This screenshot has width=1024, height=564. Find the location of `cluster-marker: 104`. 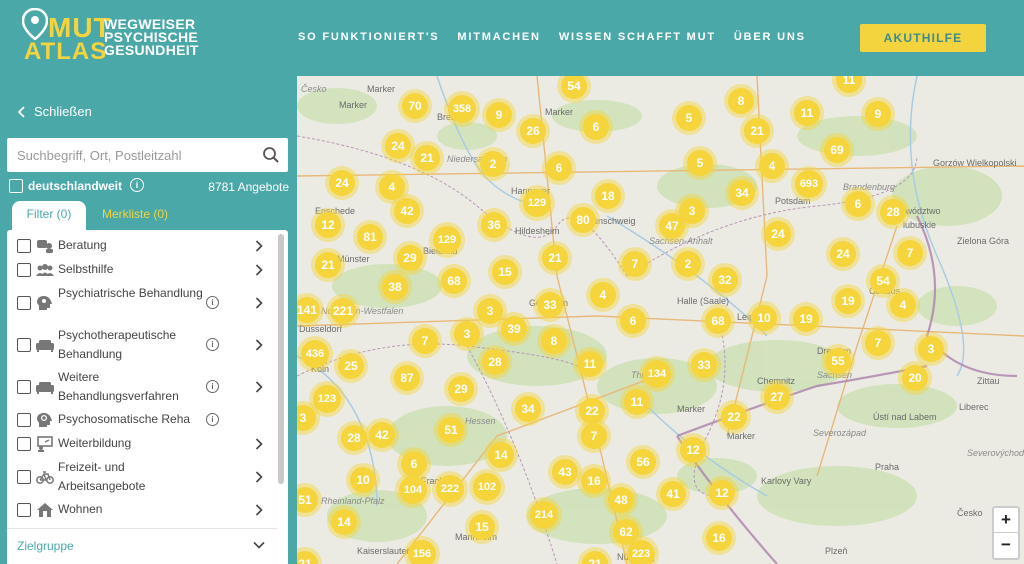

cluster-marker: 104 is located at coordinates (413, 490).